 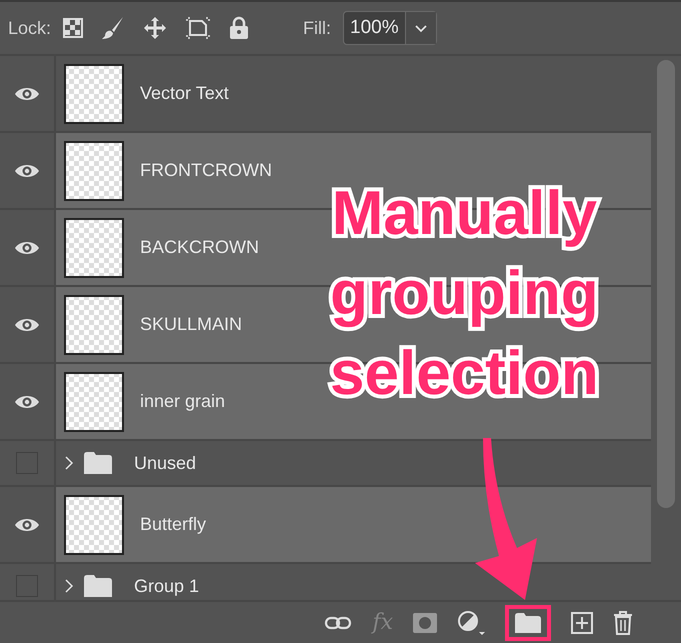 I want to click on link-icon, so click(x=338, y=622).